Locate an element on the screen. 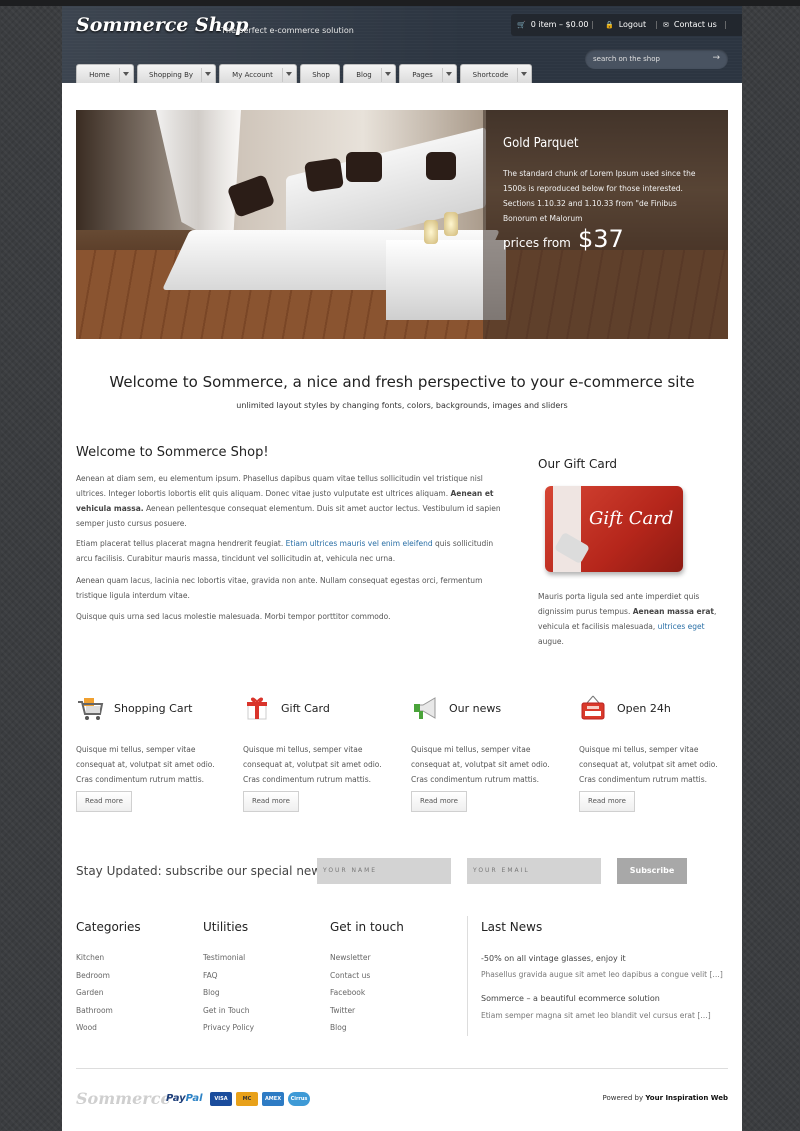  gift-icon is located at coordinates (257, 708).